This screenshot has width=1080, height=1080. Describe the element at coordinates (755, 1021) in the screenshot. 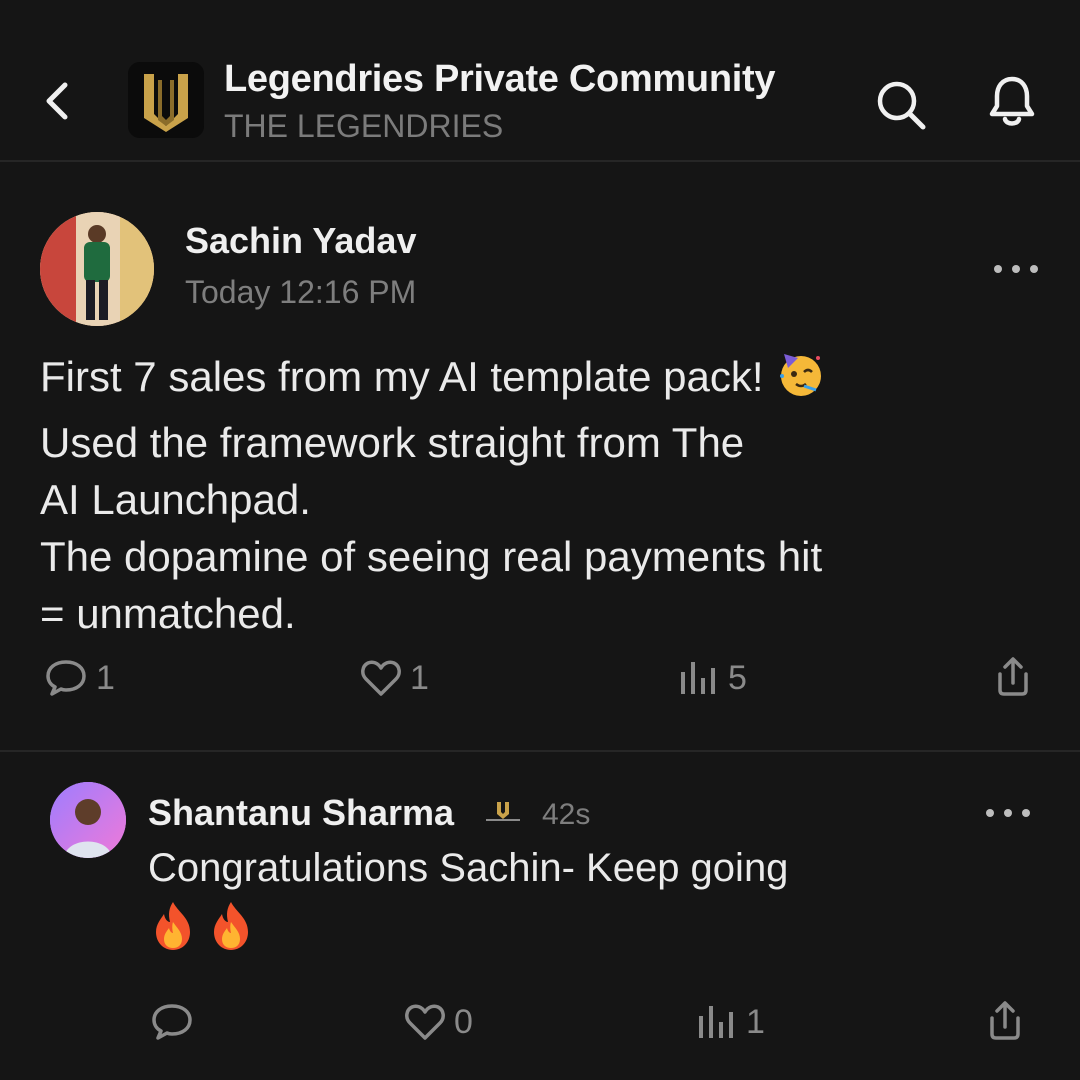

I see `comment-view-count: 1` at that location.